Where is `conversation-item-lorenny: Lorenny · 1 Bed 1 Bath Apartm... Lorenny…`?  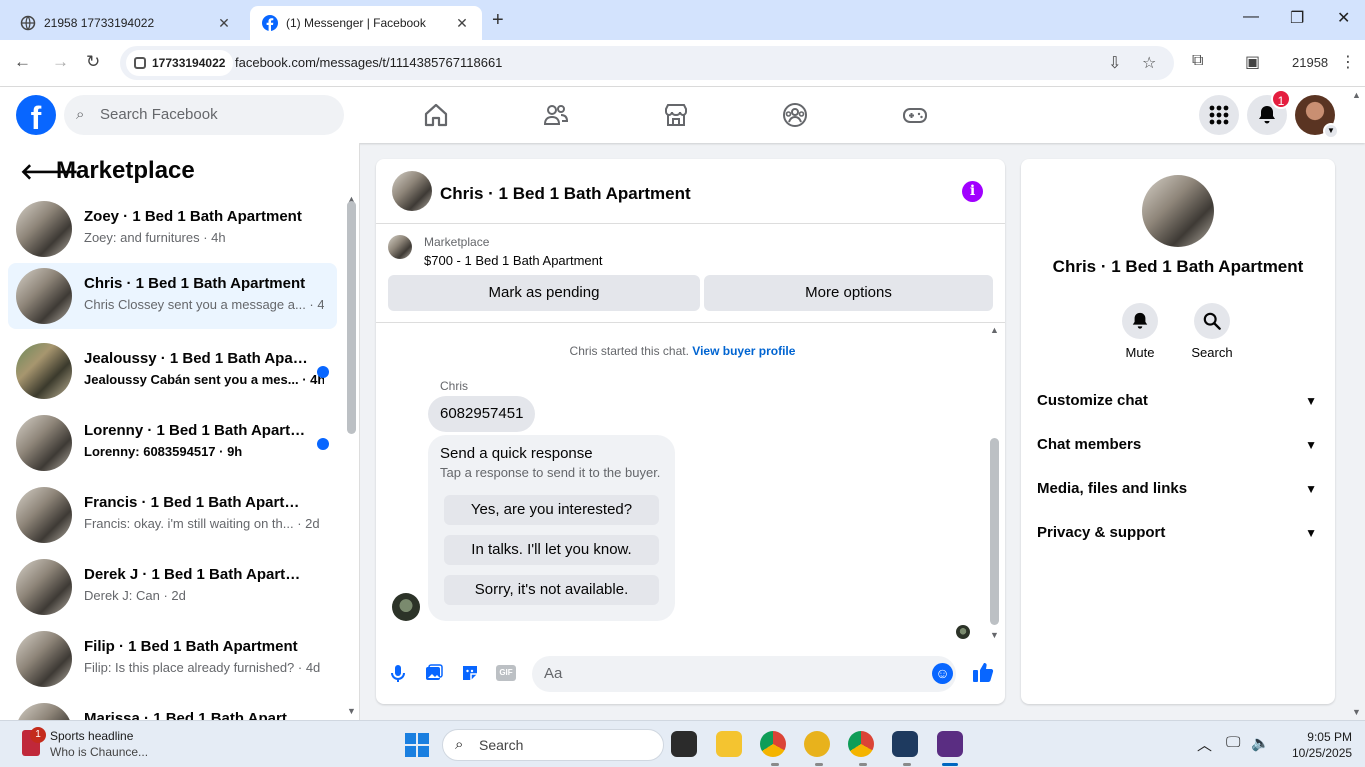
conversation-item-lorenny: Lorenny · 1 Bed 1 Bath Apartm... Lorenny… is located at coordinates (172, 443).